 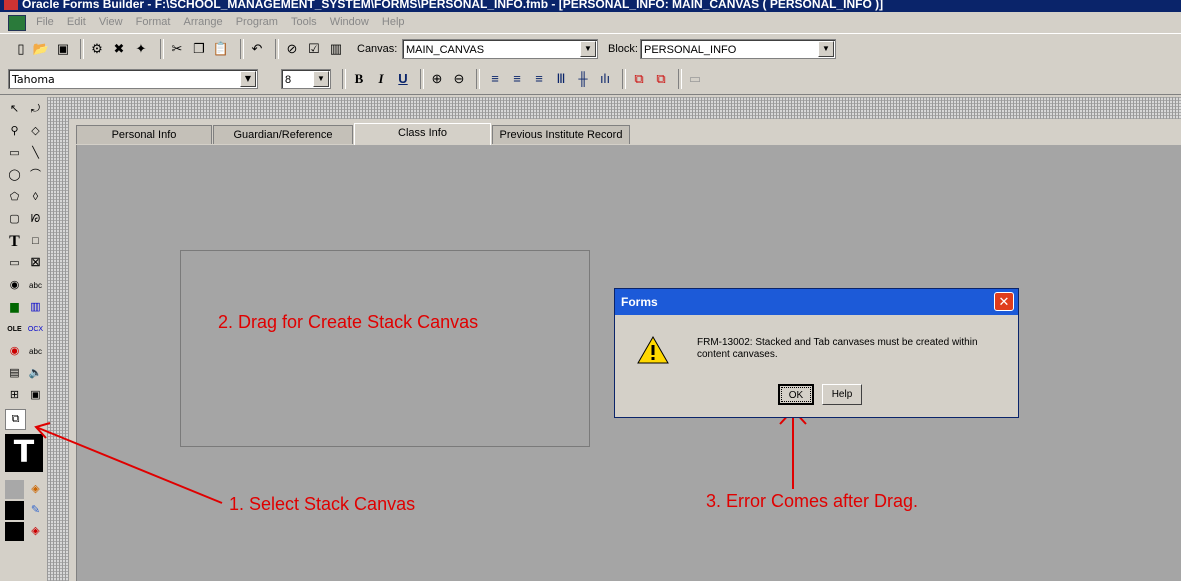 I want to click on dialog-title: Forms, so click(x=816, y=302).